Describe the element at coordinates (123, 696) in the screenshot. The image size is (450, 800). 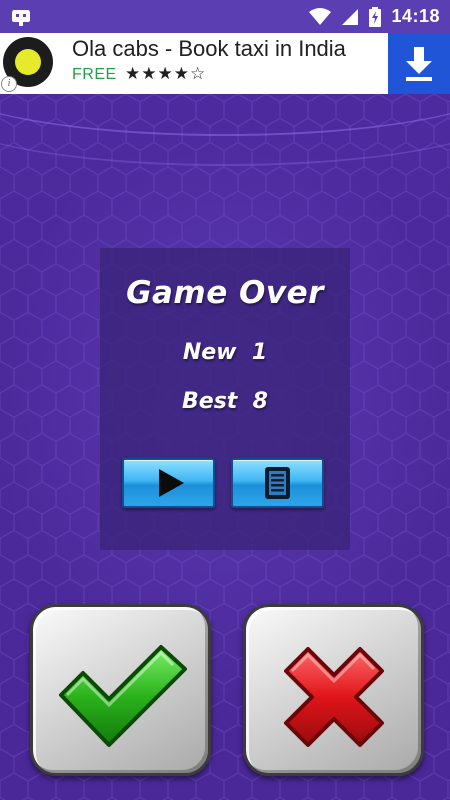
I see `checkmark-icon` at that location.